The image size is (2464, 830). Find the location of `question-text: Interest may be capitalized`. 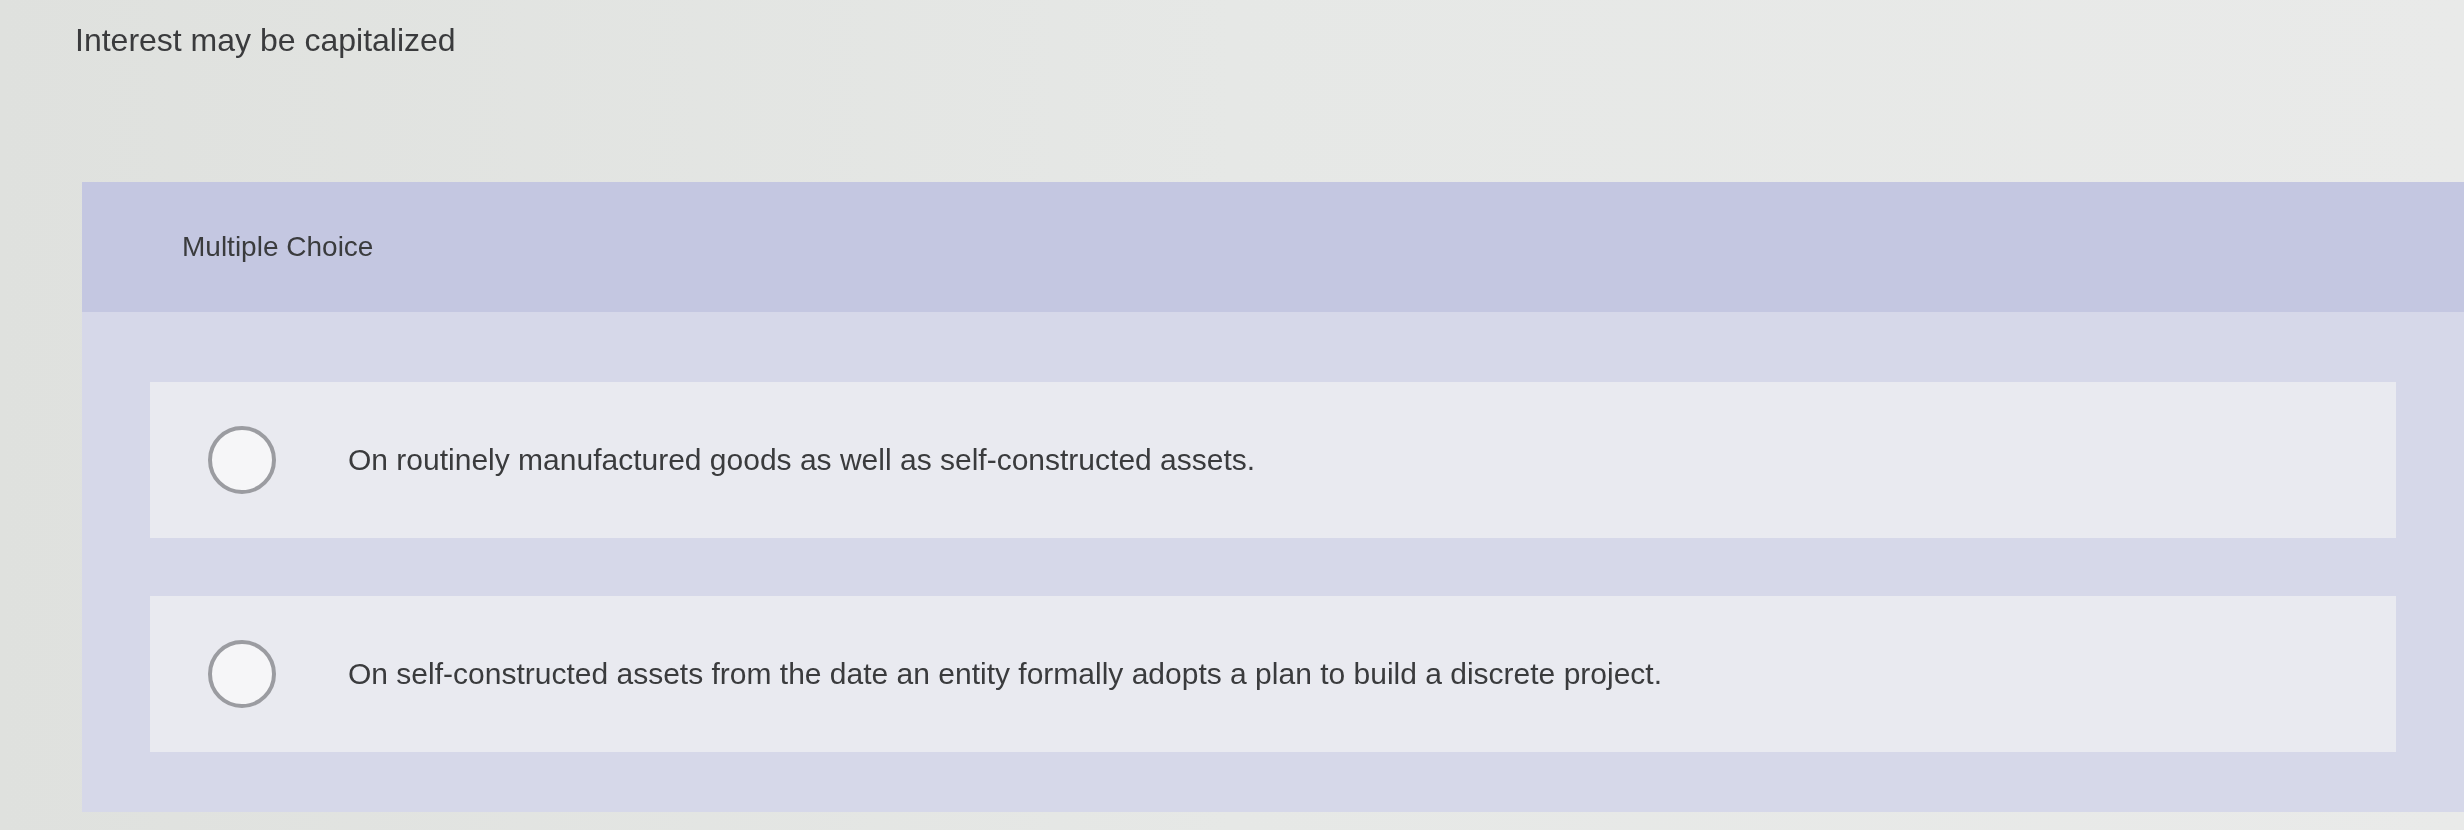

question-text: Interest may be capitalized is located at coordinates (265, 40).